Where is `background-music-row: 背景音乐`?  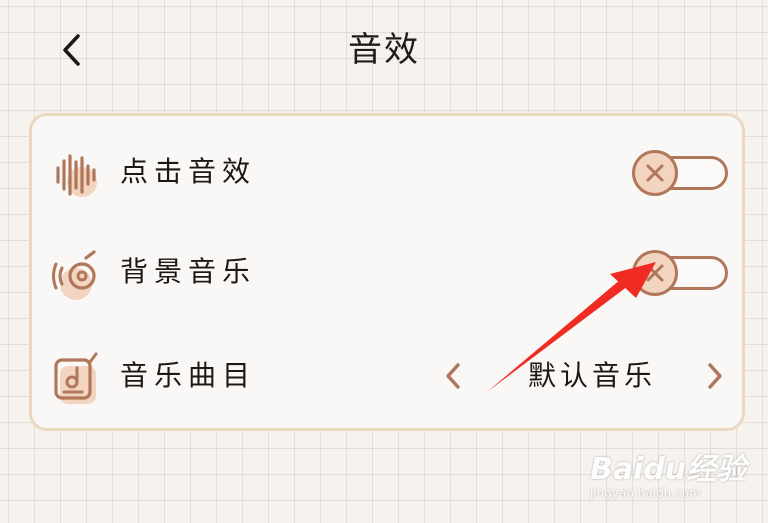
background-music-row: 背景音乐 is located at coordinates (387, 274).